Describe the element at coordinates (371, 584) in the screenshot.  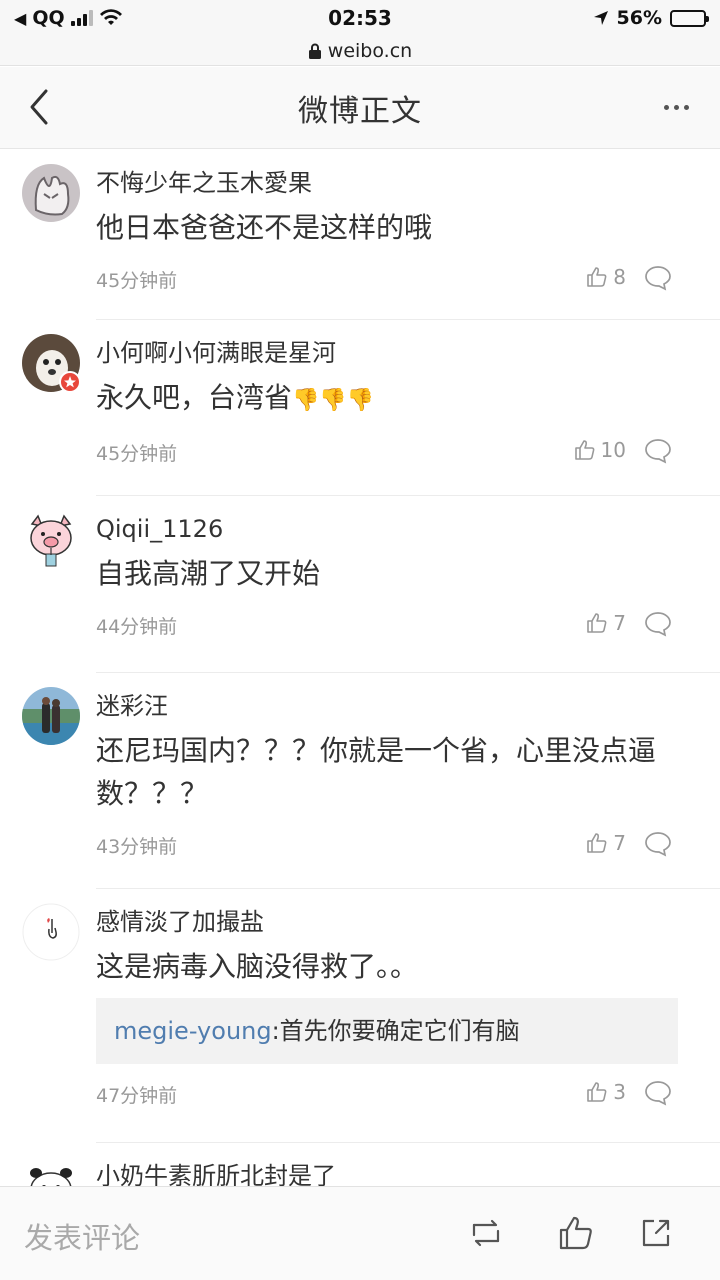
I see `comment-item: Qiqii_1126 自我高潮了又开始 44分钟前 7` at that location.